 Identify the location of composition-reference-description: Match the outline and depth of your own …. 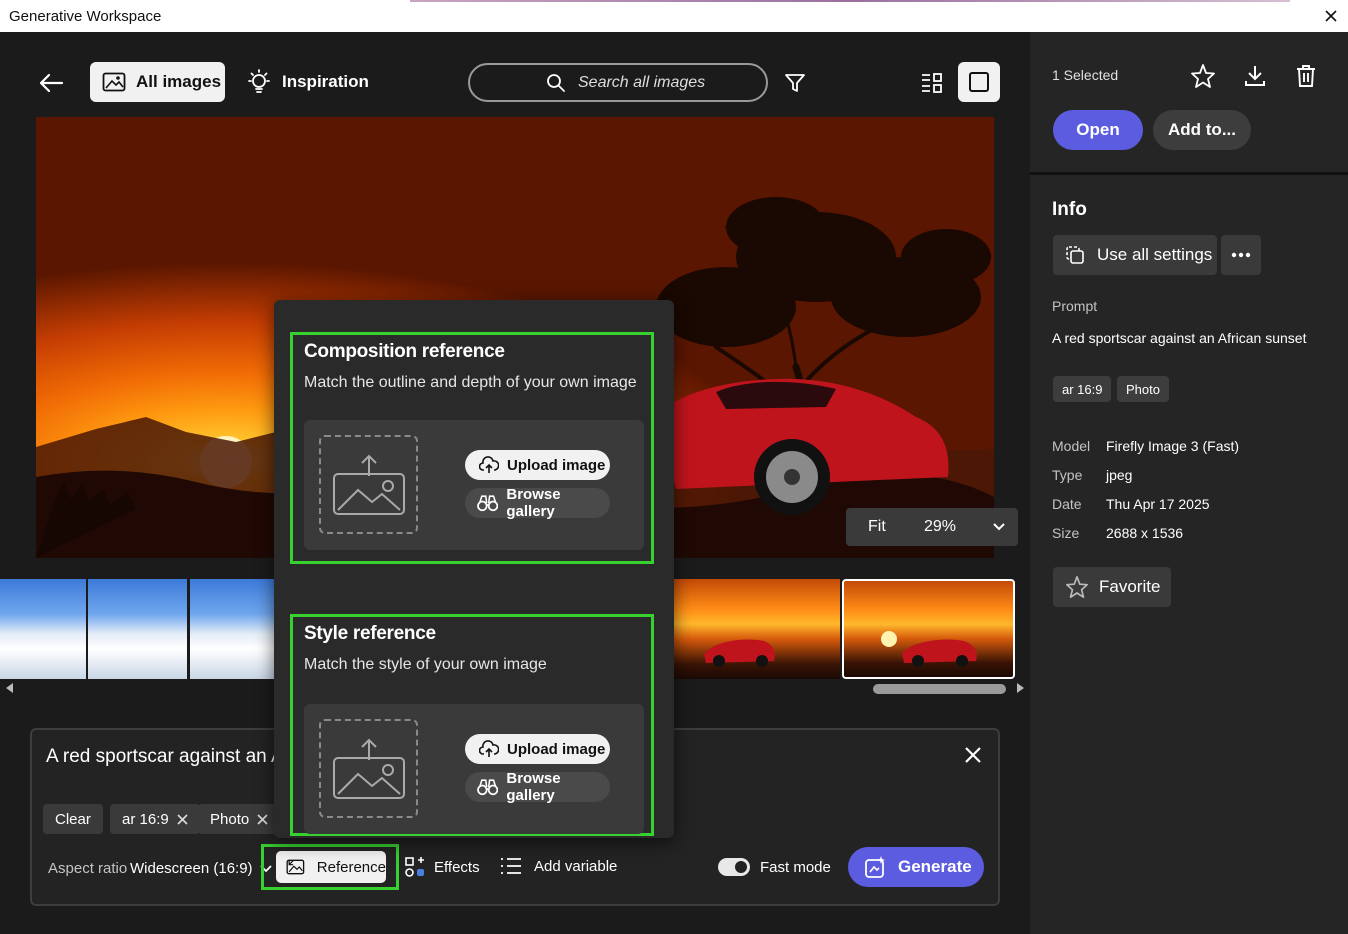
(470, 382).